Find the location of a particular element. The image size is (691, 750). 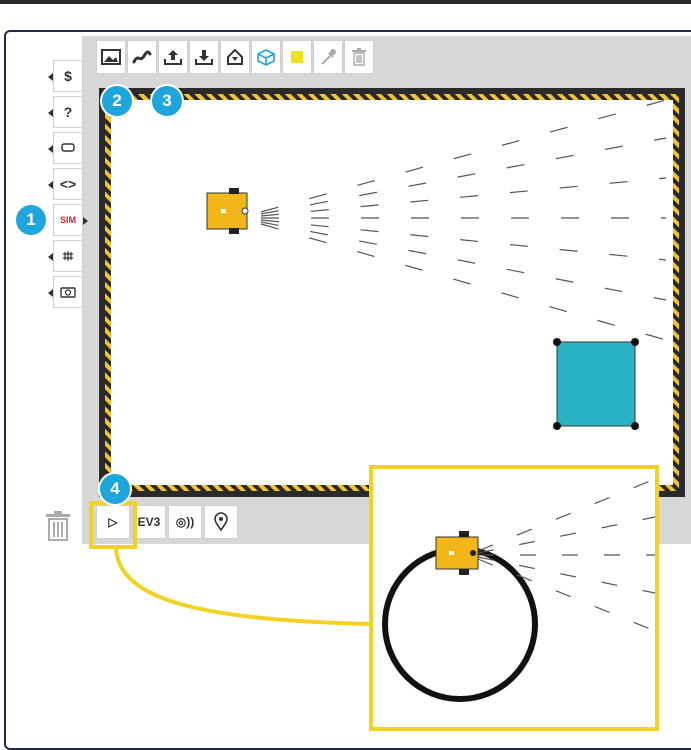

inset-robot is located at coordinates (457, 553).